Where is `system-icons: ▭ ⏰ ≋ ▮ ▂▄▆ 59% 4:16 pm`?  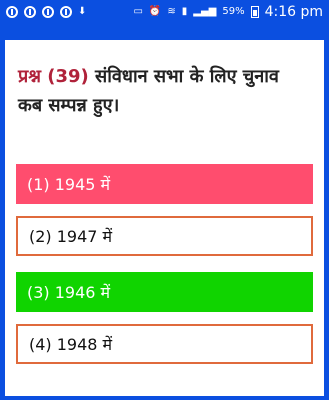 system-icons: ▭ ⏰ ≋ ▮ ▂▄▆ 59% 4:16 pm is located at coordinates (228, 12).